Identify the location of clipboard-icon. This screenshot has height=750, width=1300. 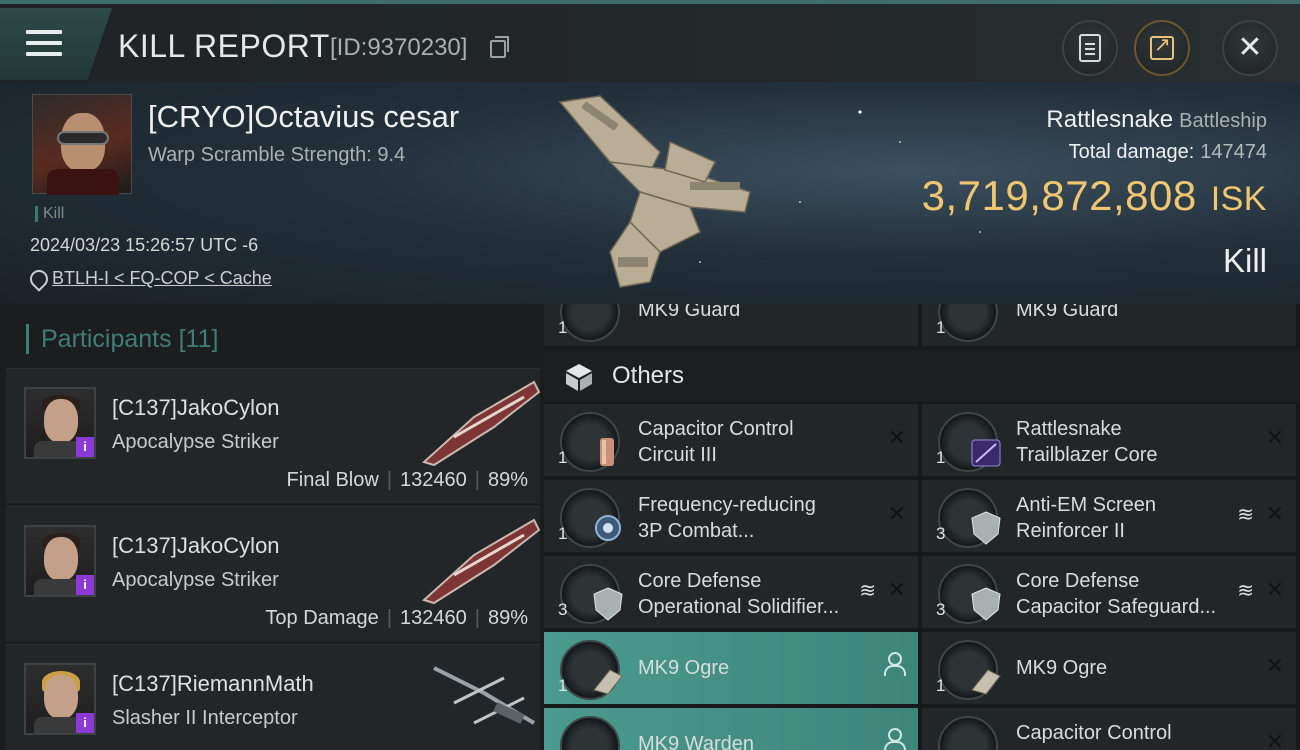
(1090, 48).